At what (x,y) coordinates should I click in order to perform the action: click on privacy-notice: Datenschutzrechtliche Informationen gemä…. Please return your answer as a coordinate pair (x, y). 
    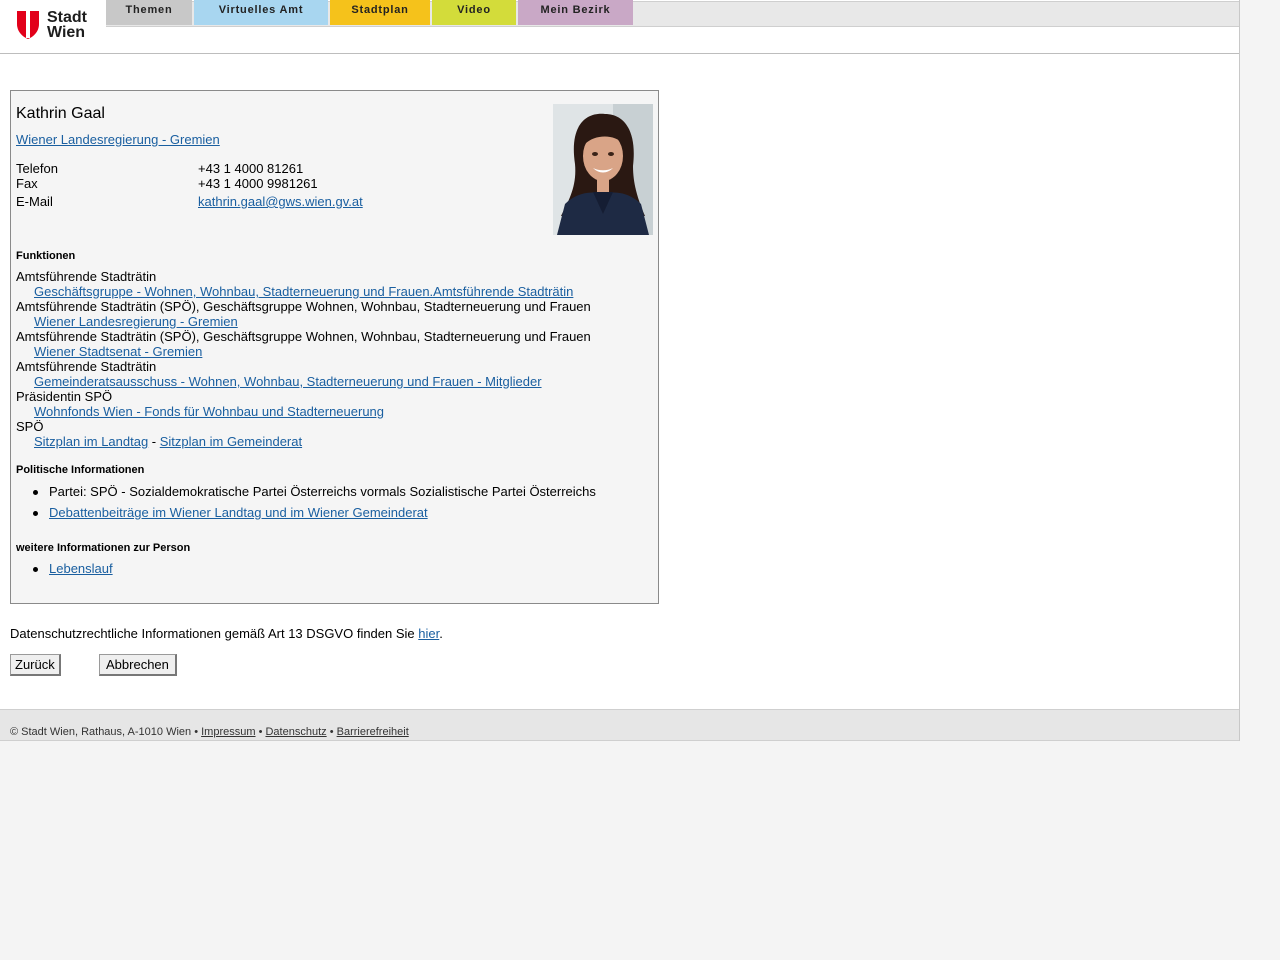
    Looking at the image, I should click on (226, 633).